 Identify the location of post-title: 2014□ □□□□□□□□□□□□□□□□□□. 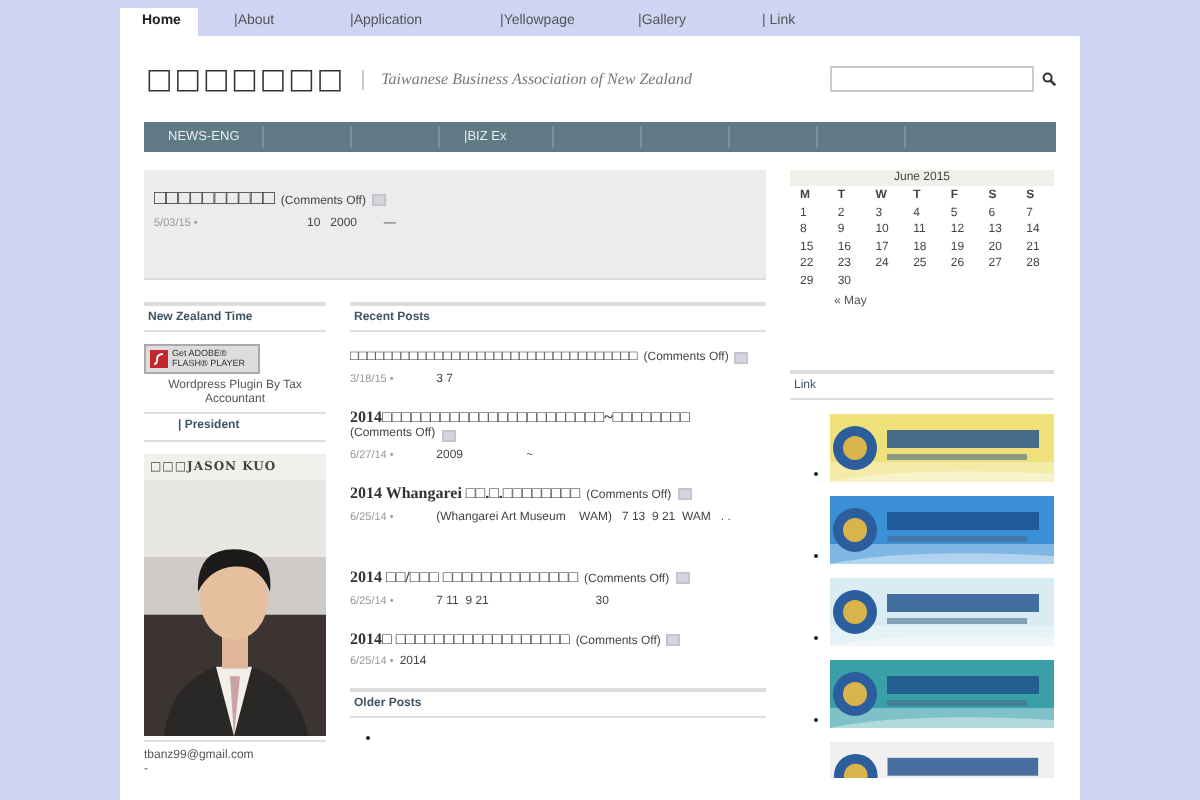
(460, 639).